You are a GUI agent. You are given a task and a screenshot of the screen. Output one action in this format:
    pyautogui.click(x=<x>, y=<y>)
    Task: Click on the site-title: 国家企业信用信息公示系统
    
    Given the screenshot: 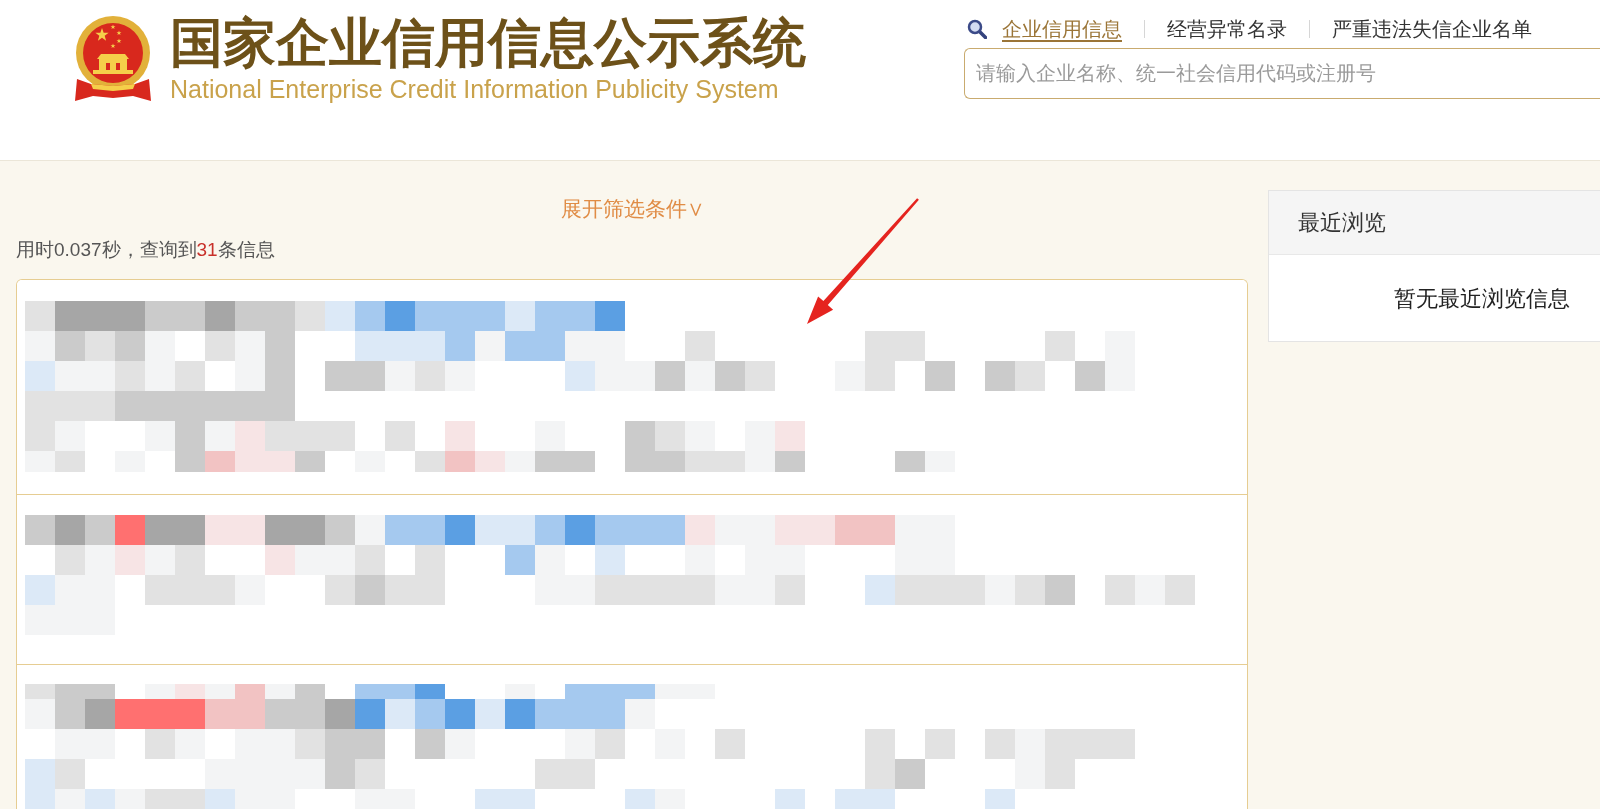 What is the action you would take?
    pyautogui.click(x=488, y=43)
    